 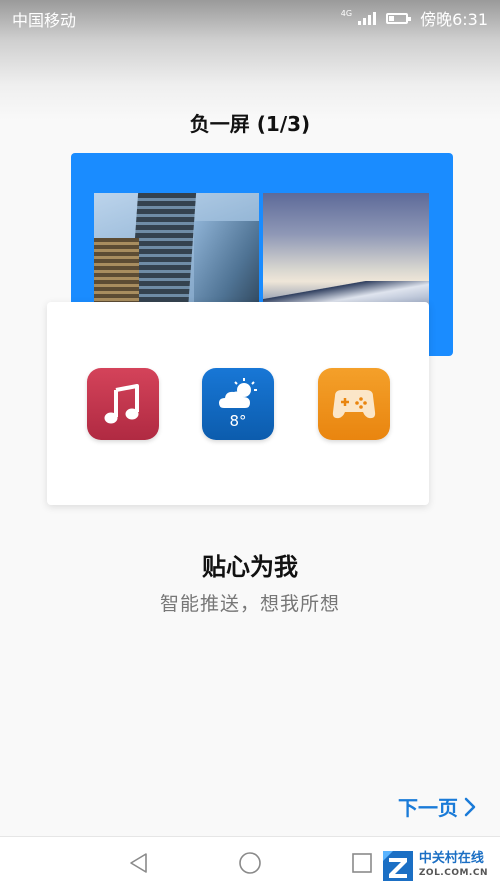 What do you see at coordinates (470, 806) in the screenshot?
I see `chevron-right-icon` at bounding box center [470, 806].